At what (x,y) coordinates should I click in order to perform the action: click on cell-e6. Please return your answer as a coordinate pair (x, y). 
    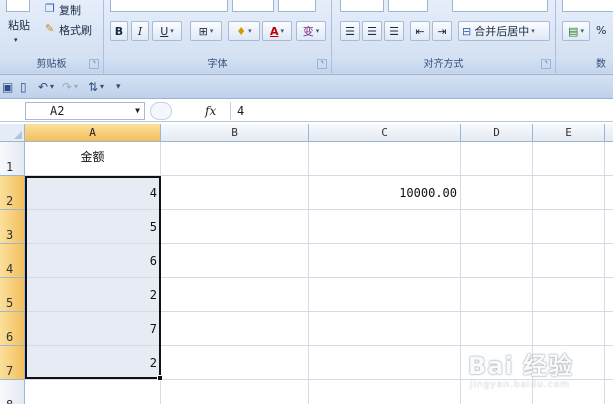
    Looking at the image, I should click on (569, 329).